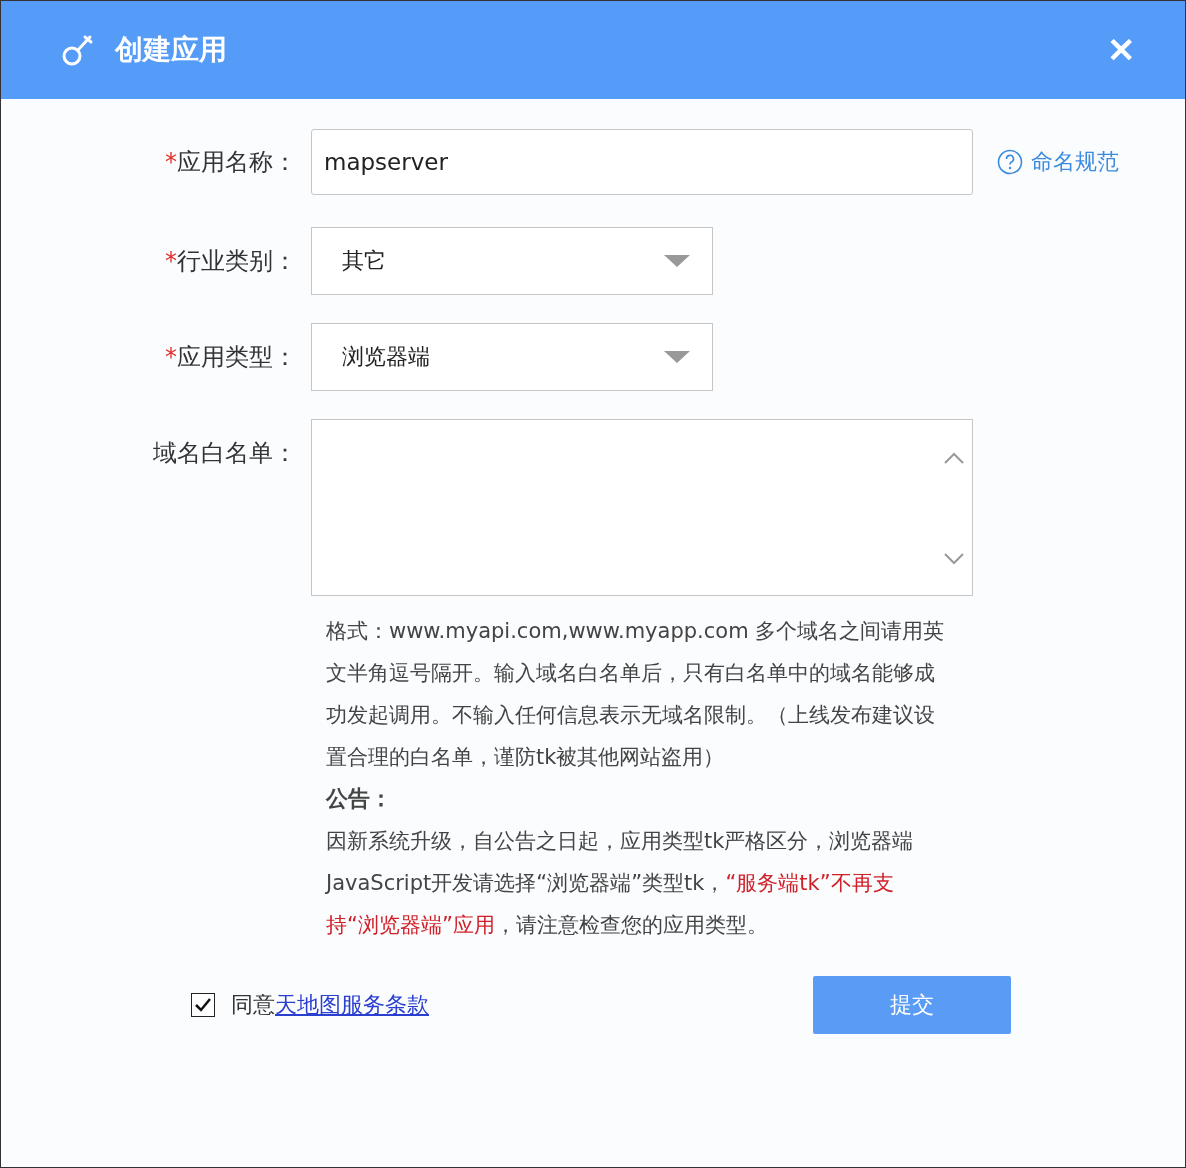 Image resolution: width=1186 pixels, height=1168 pixels. What do you see at coordinates (231, 357) in the screenshot?
I see `field-label: *应用类型：` at bounding box center [231, 357].